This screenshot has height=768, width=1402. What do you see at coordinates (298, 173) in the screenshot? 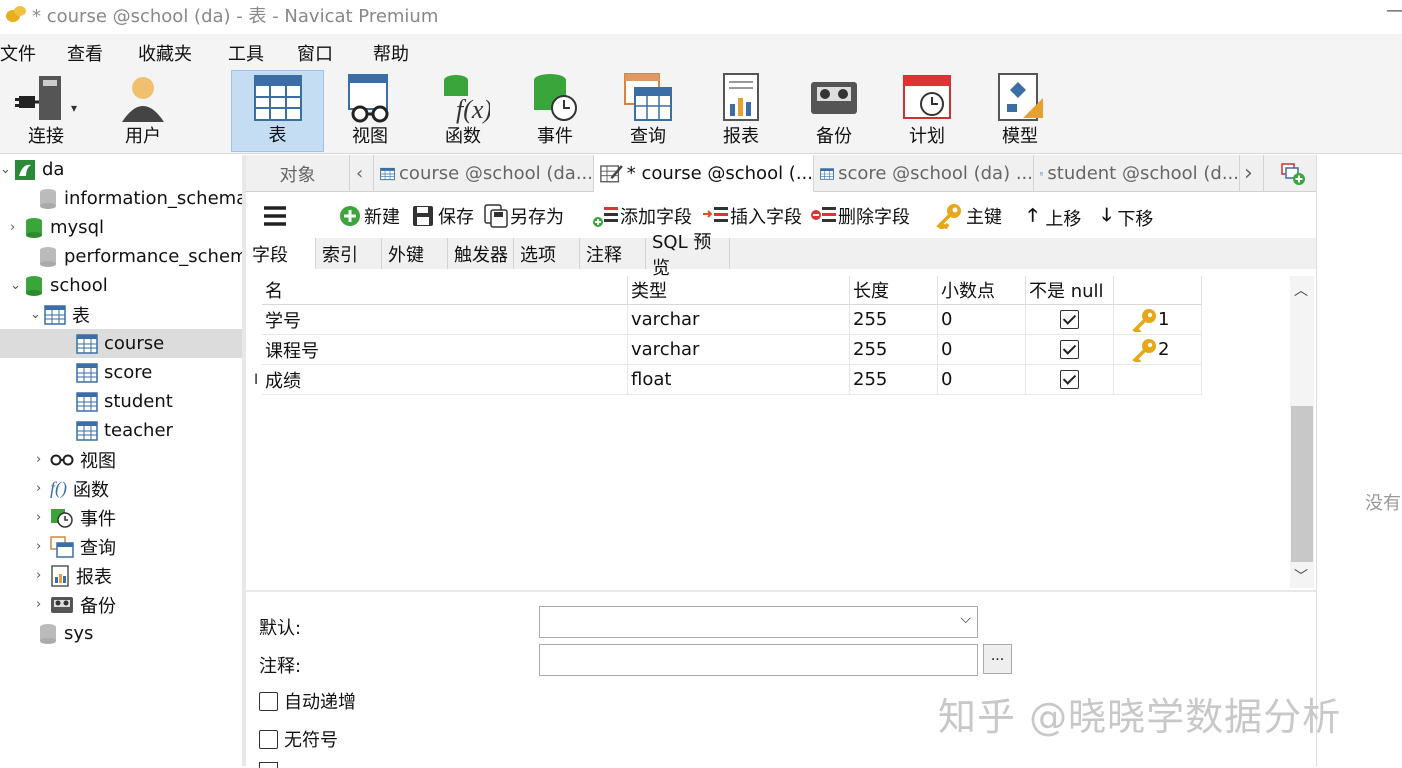
I see `tab-objects: 对象` at bounding box center [298, 173].